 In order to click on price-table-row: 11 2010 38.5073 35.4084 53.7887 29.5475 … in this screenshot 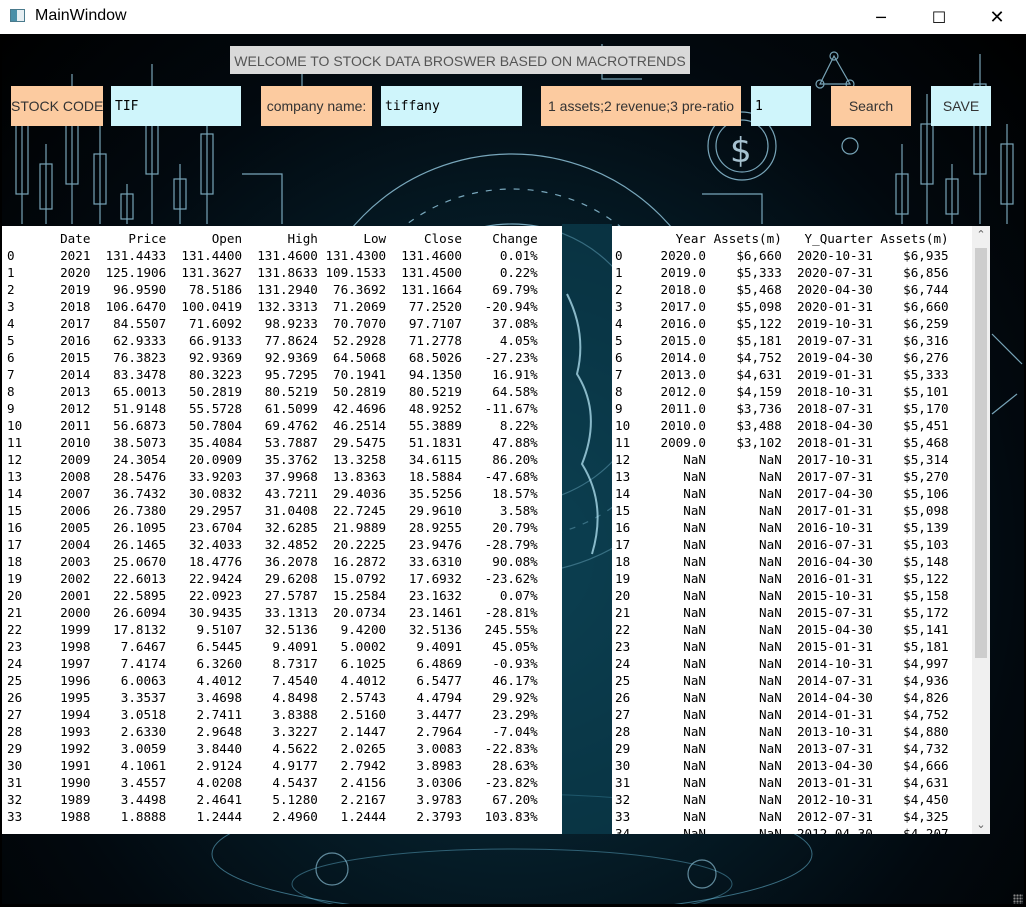, I will do `click(272, 442)`.